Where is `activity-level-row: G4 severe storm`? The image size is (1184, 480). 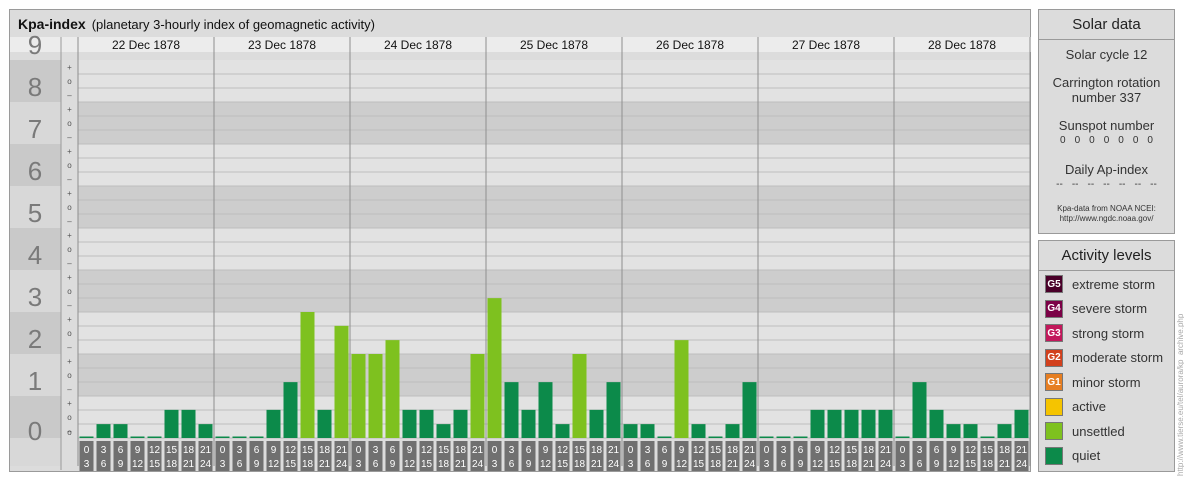
activity-level-row: G4 severe storm is located at coordinates (1096, 309).